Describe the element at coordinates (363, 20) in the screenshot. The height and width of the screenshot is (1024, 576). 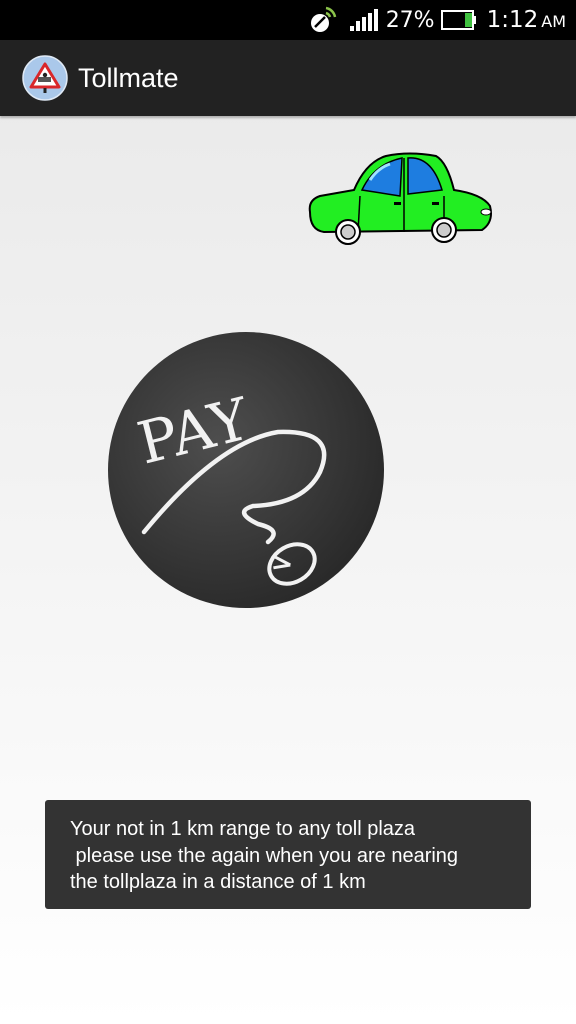
I see `signal-strength-icon` at that location.